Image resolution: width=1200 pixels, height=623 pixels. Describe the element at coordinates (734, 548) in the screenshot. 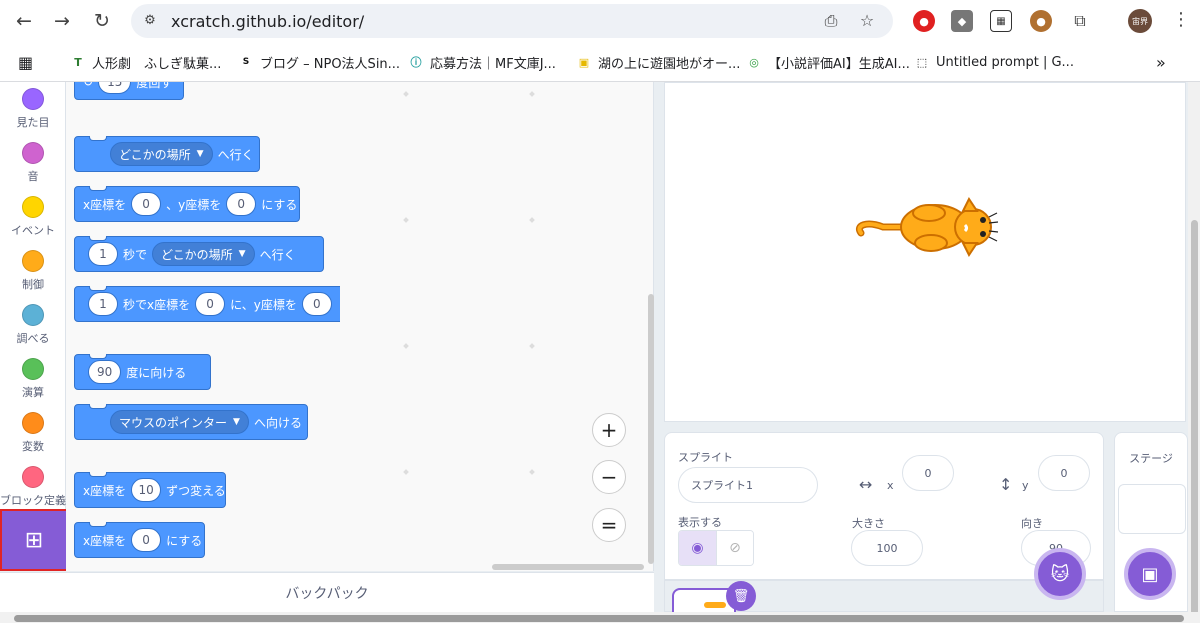

I see `hide-eye-icon: ⊘` at that location.